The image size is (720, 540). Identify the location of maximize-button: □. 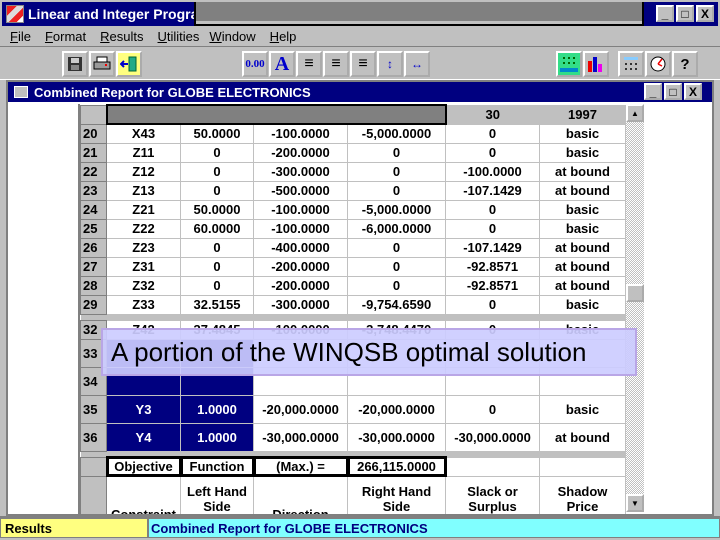
(685, 13).